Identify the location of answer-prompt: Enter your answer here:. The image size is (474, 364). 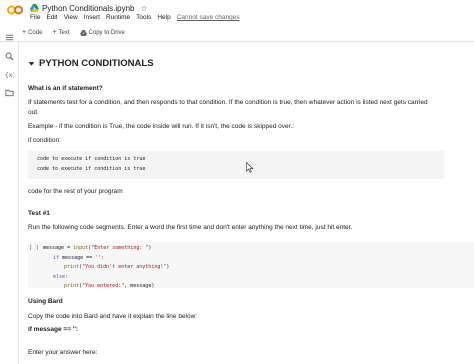
(63, 352).